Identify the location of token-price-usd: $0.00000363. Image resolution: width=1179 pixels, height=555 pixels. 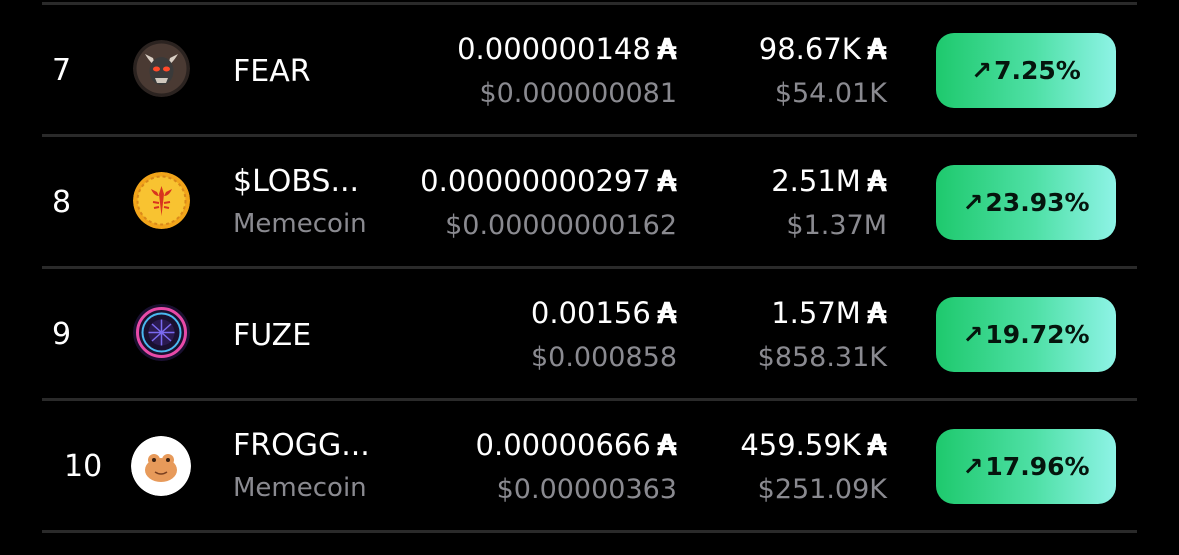
(586, 489).